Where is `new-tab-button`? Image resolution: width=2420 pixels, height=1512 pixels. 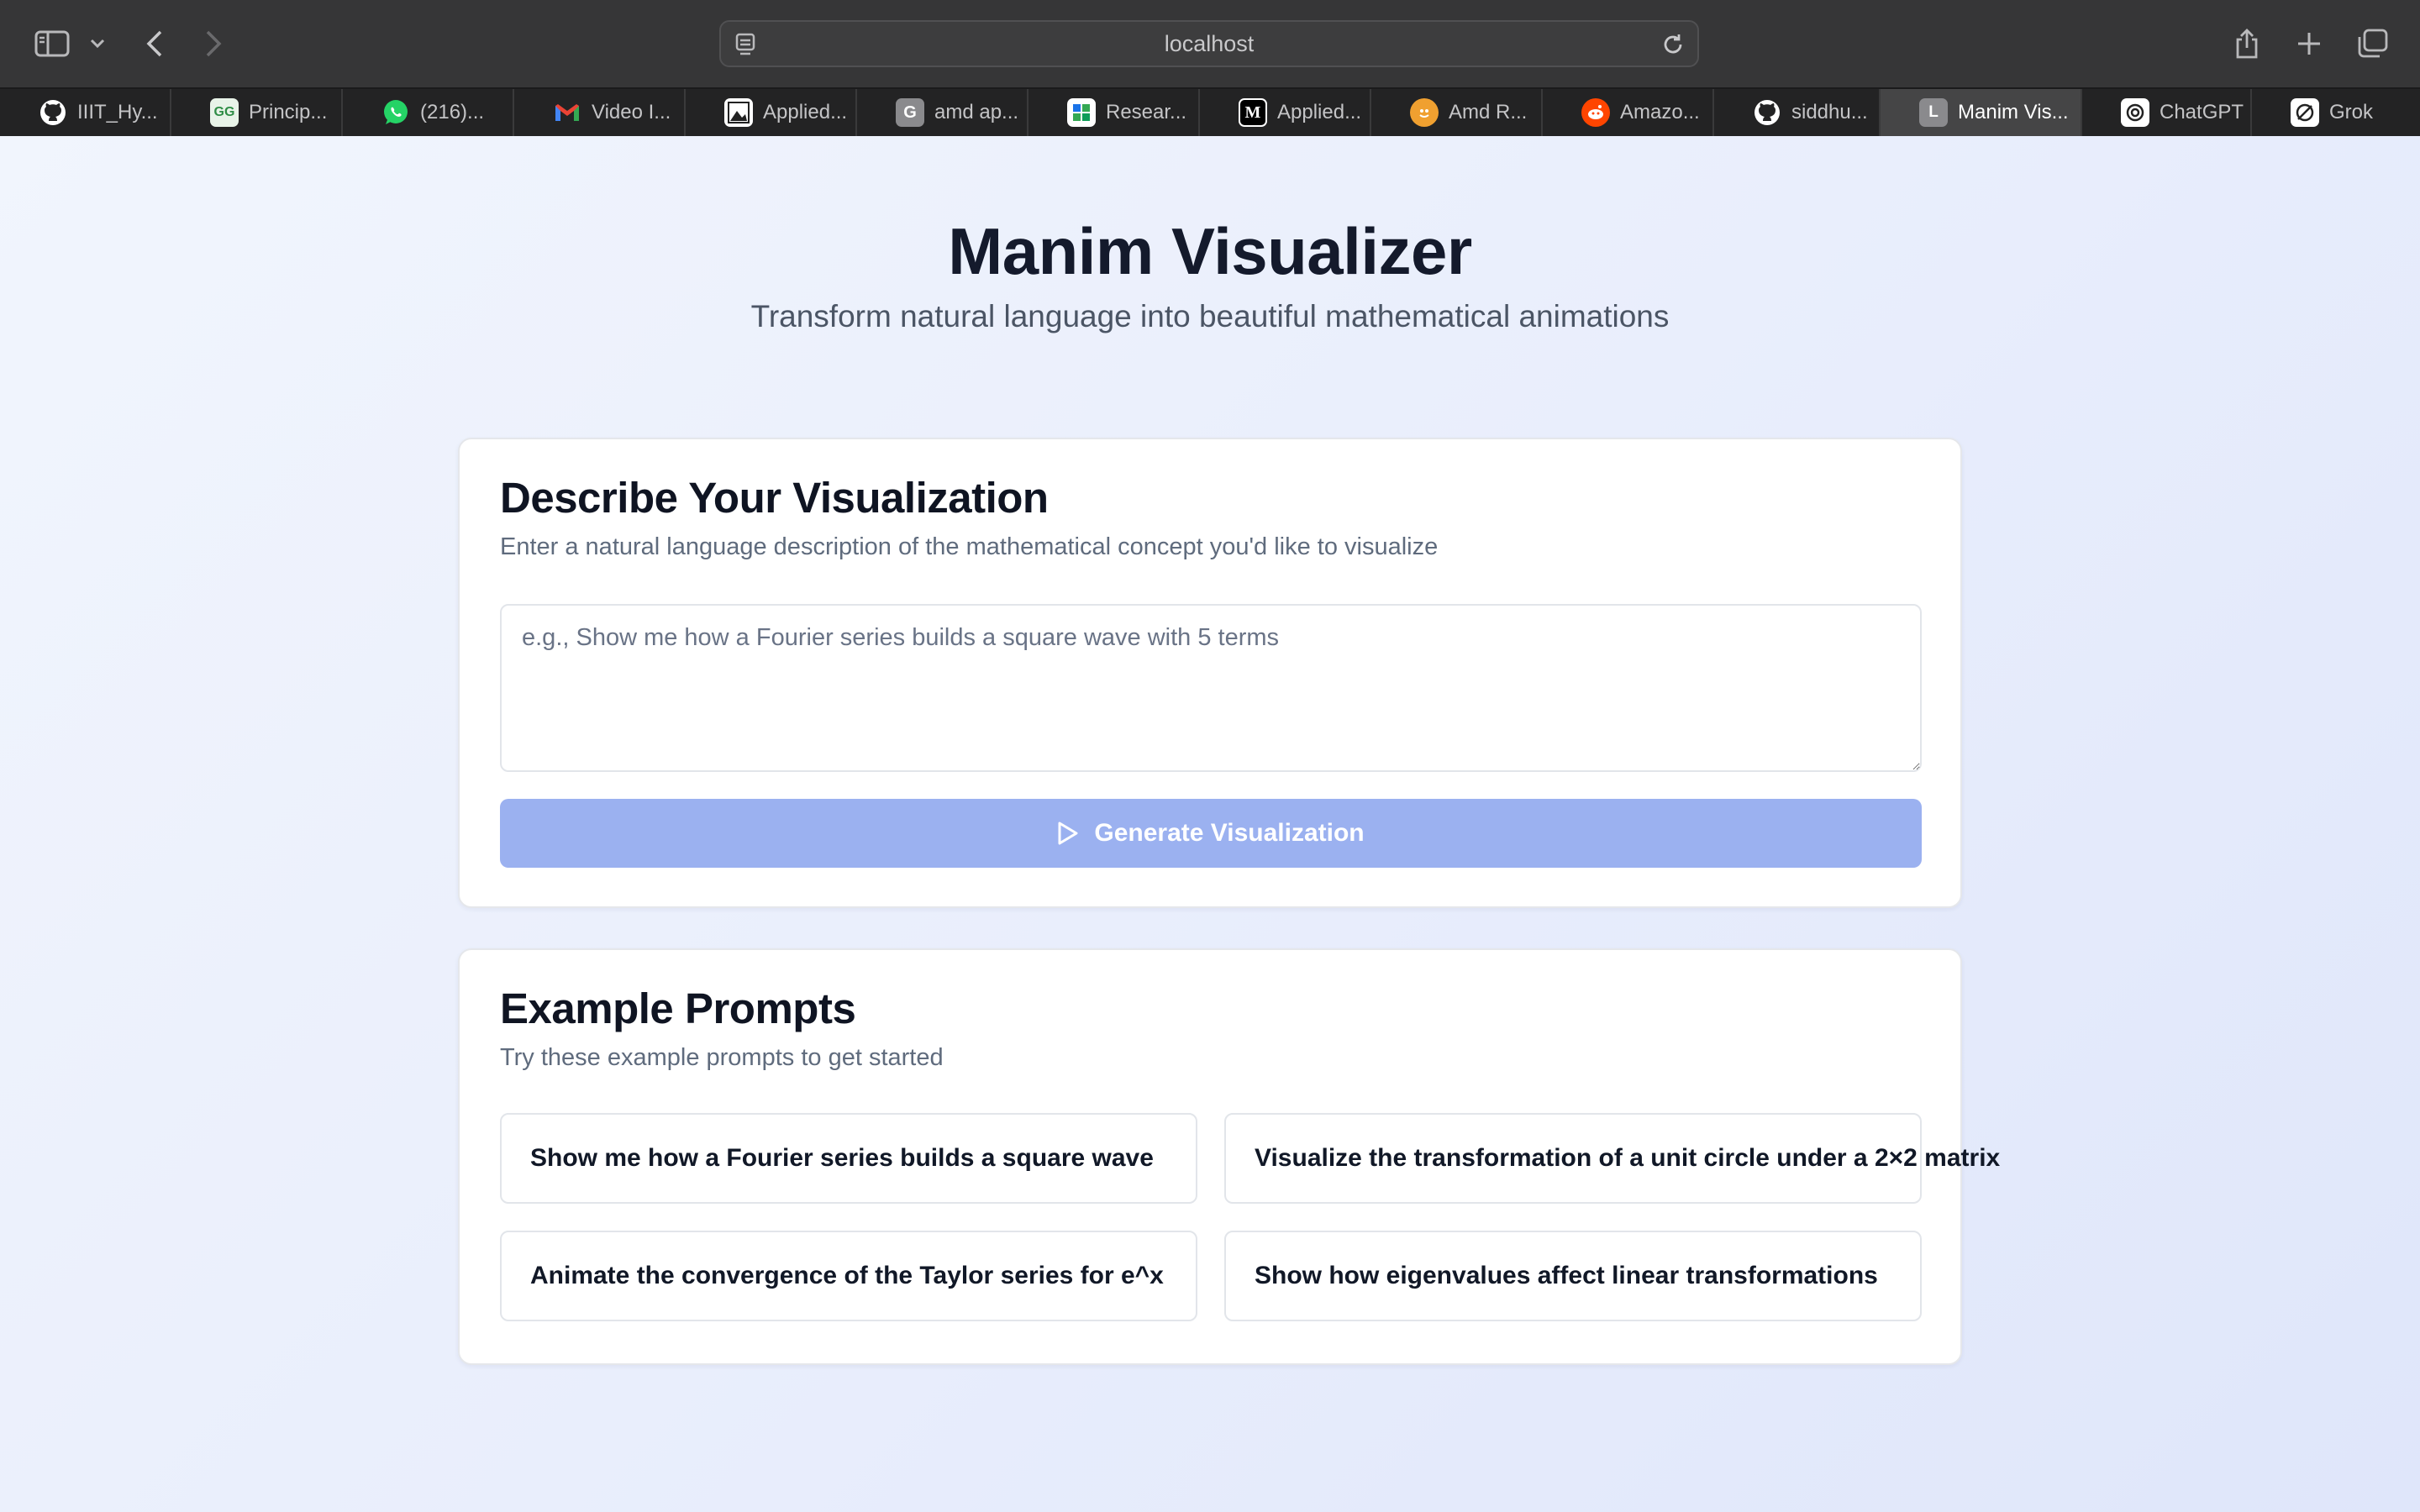 new-tab-button is located at coordinates (2309, 44).